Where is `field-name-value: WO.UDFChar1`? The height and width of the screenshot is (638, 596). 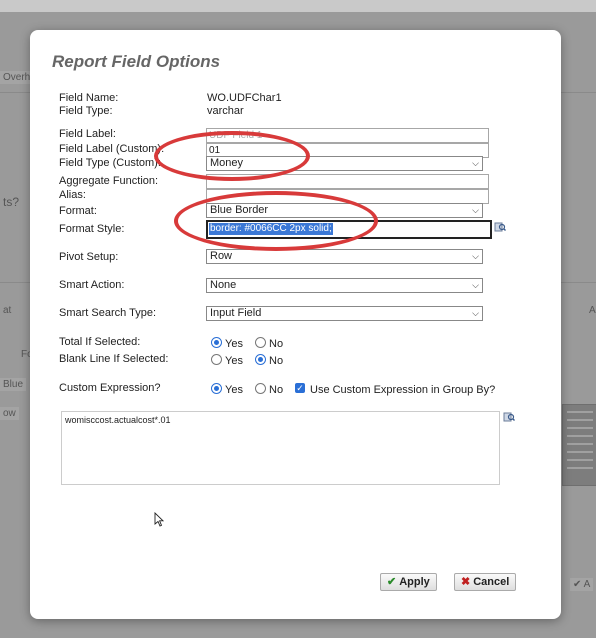 field-name-value: WO.UDFChar1 is located at coordinates (244, 98).